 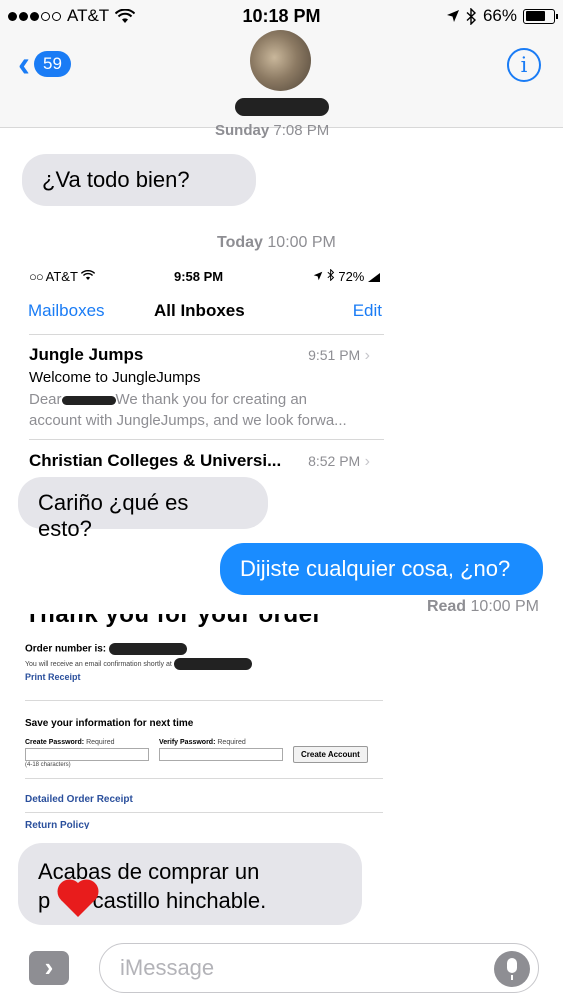 What do you see at coordinates (53, 677) in the screenshot?
I see `print-receipt-link: Print Receipt` at bounding box center [53, 677].